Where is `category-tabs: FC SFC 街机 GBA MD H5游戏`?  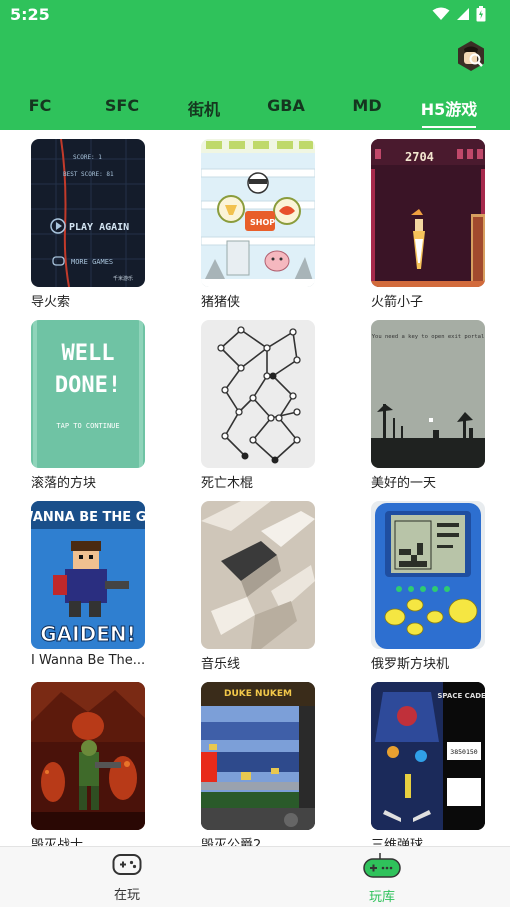
category-tabs: FC SFC 街机 GBA MD H5游戏 is located at coordinates (255, 111).